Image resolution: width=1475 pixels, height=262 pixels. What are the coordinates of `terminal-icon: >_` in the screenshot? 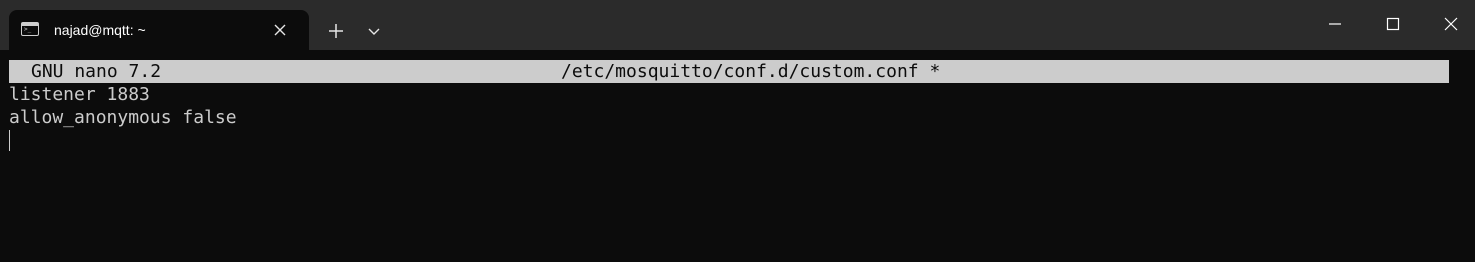 It's located at (30, 29).